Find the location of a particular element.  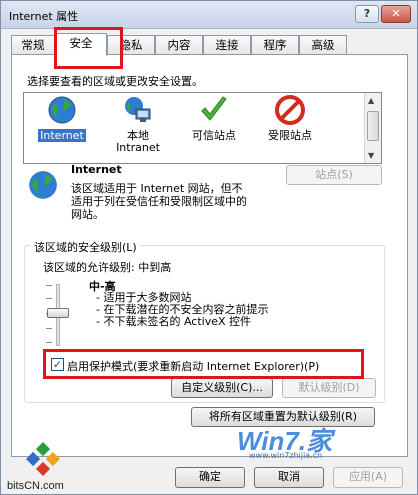

sites-button: 站点(S) is located at coordinates (334, 175).